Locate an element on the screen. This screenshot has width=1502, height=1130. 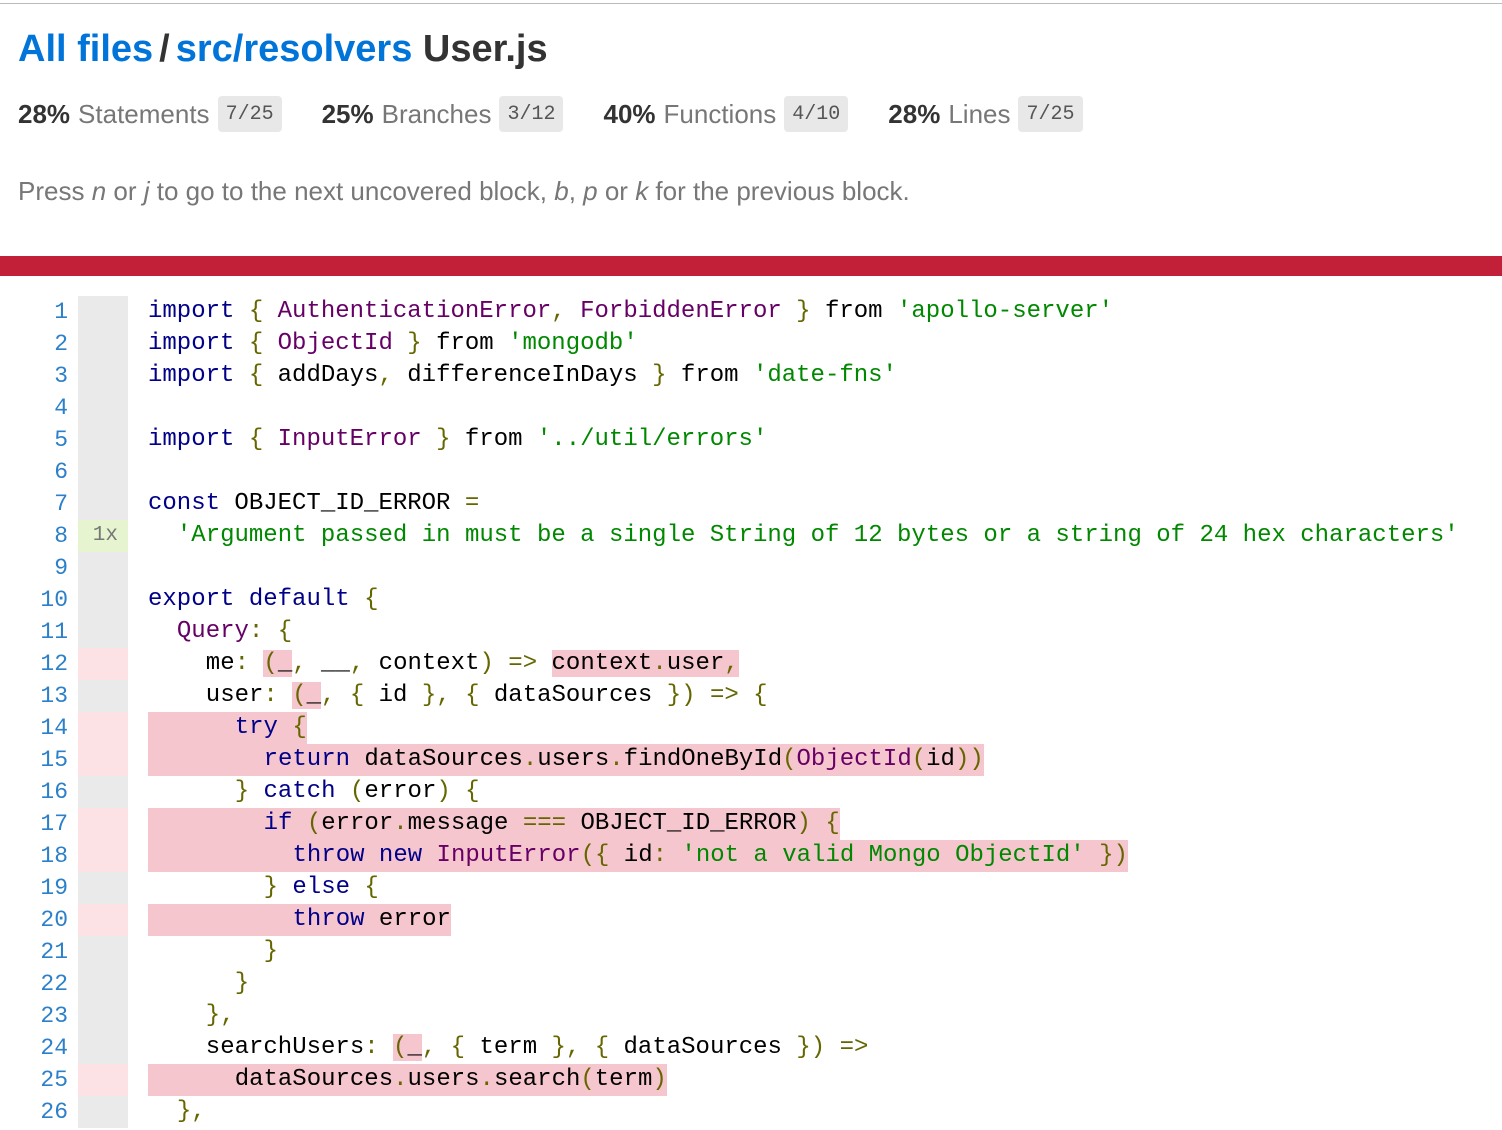
code-text: import { ObjectId } from 'mongodb' is located at coordinates (393, 344).